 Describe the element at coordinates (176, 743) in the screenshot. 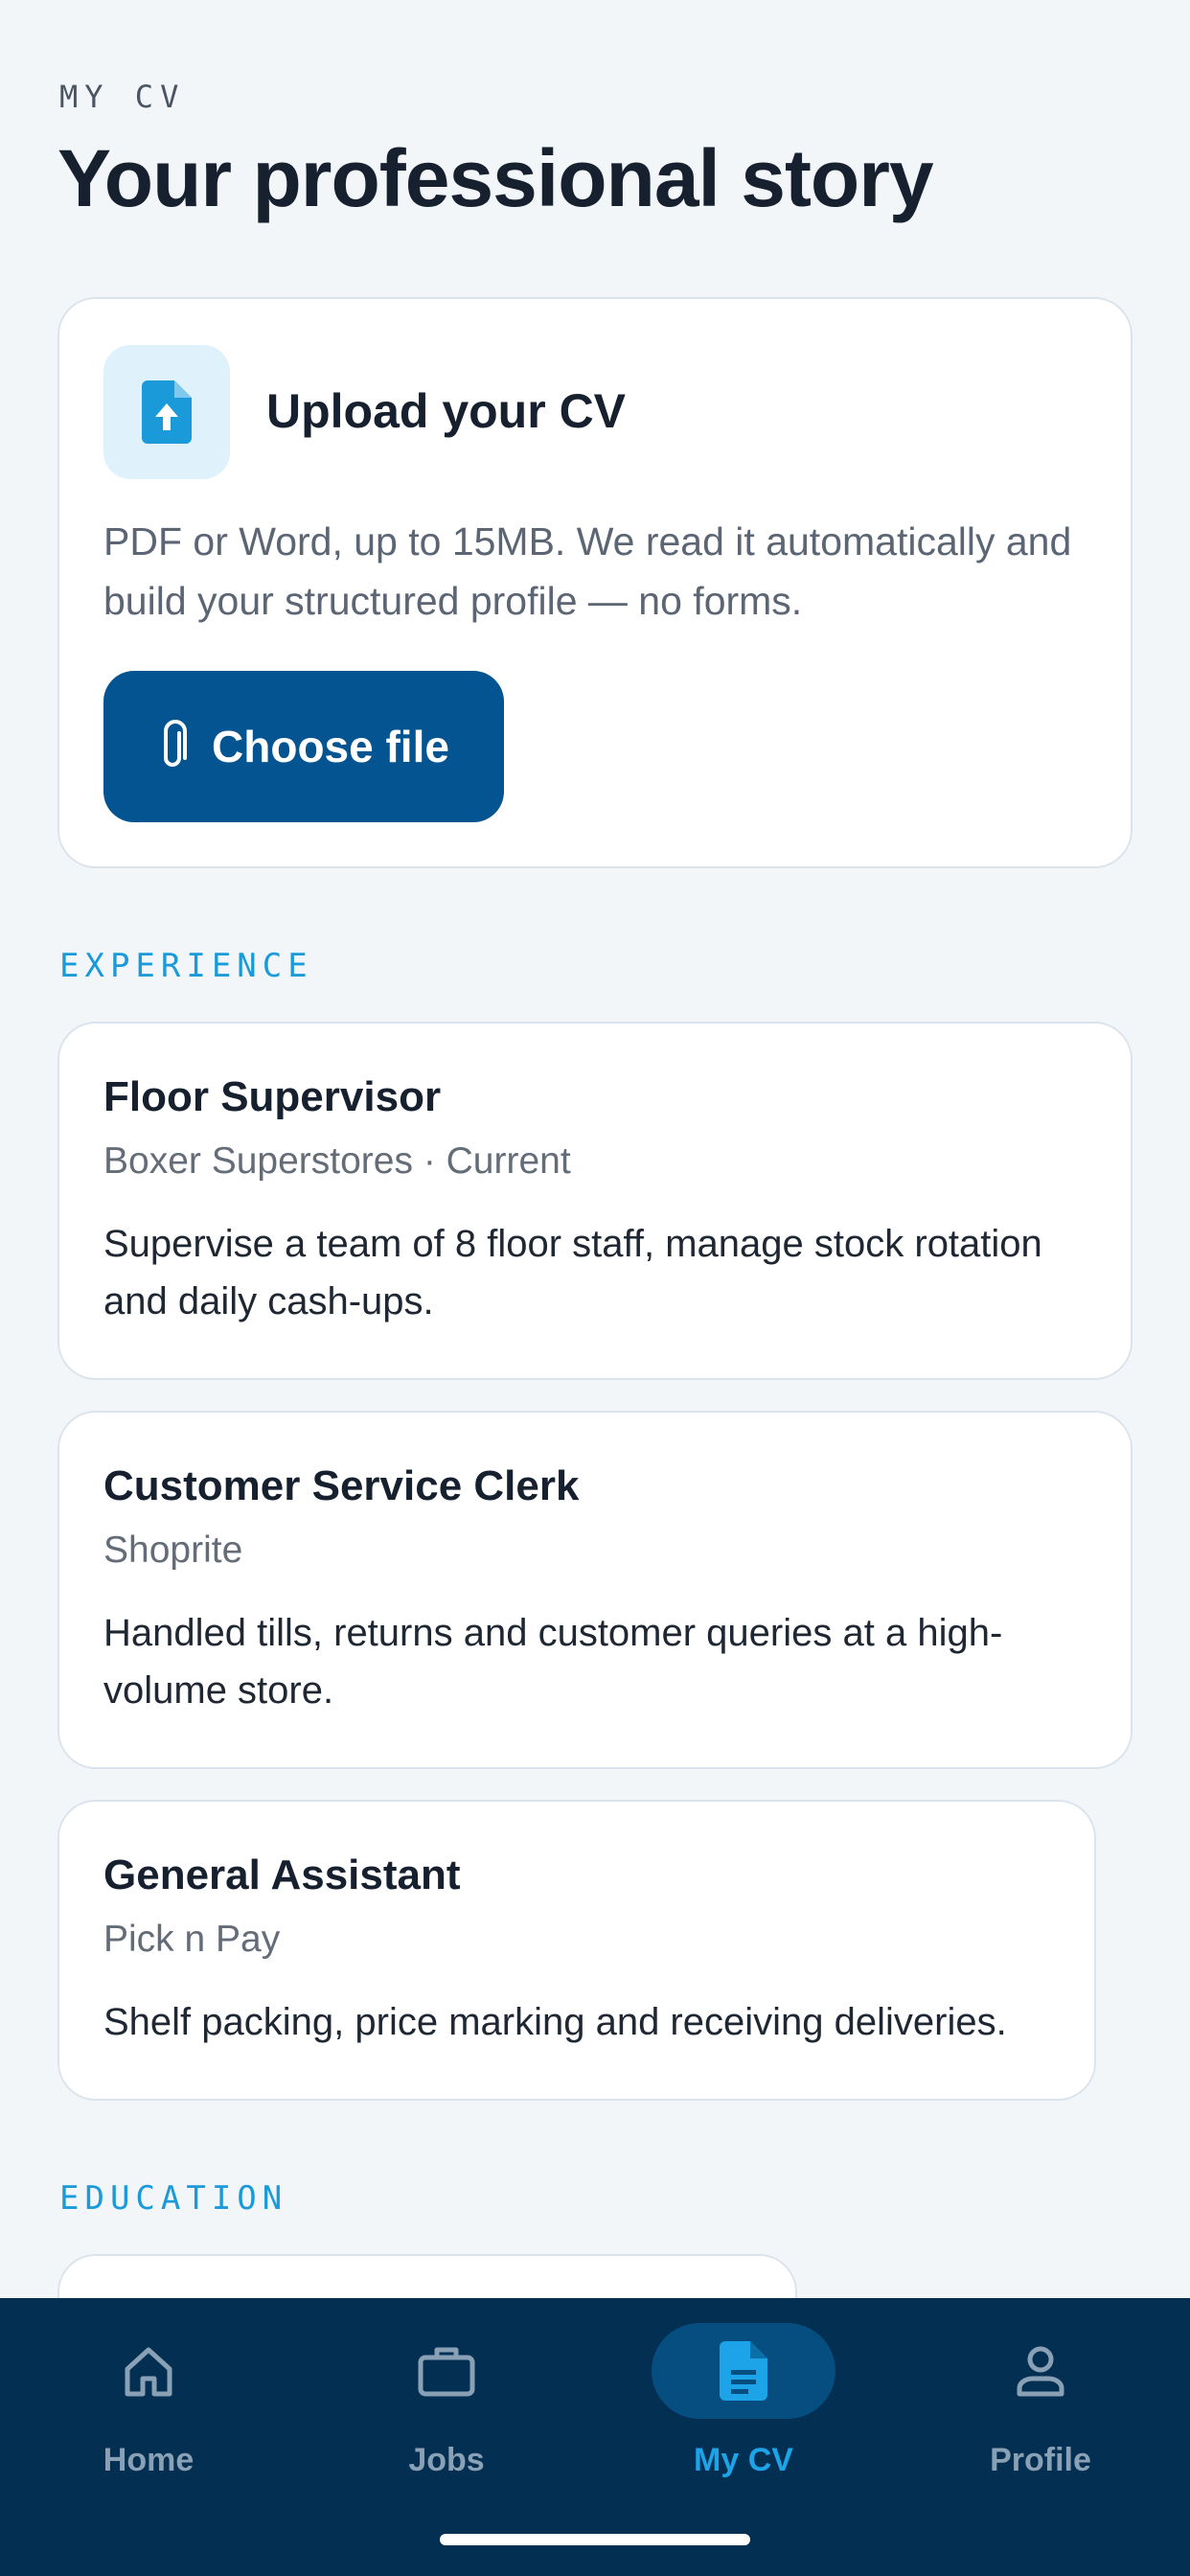

I see `paperclip-icon` at that location.